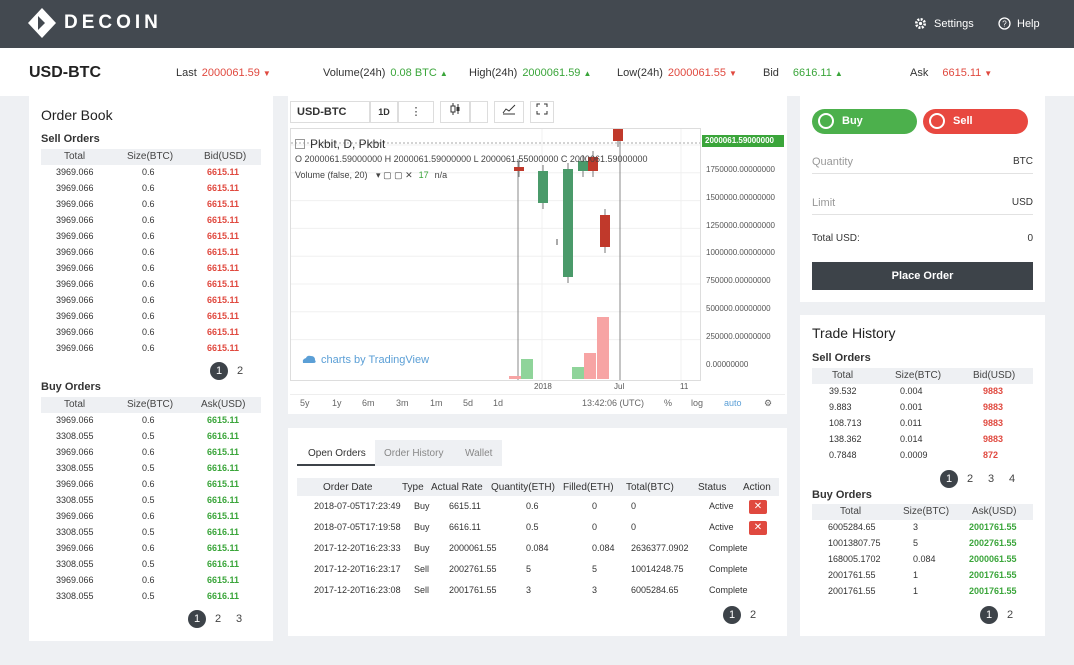  Describe the element at coordinates (413, 453) in the screenshot. I see `tab-order-history: Order History` at that location.